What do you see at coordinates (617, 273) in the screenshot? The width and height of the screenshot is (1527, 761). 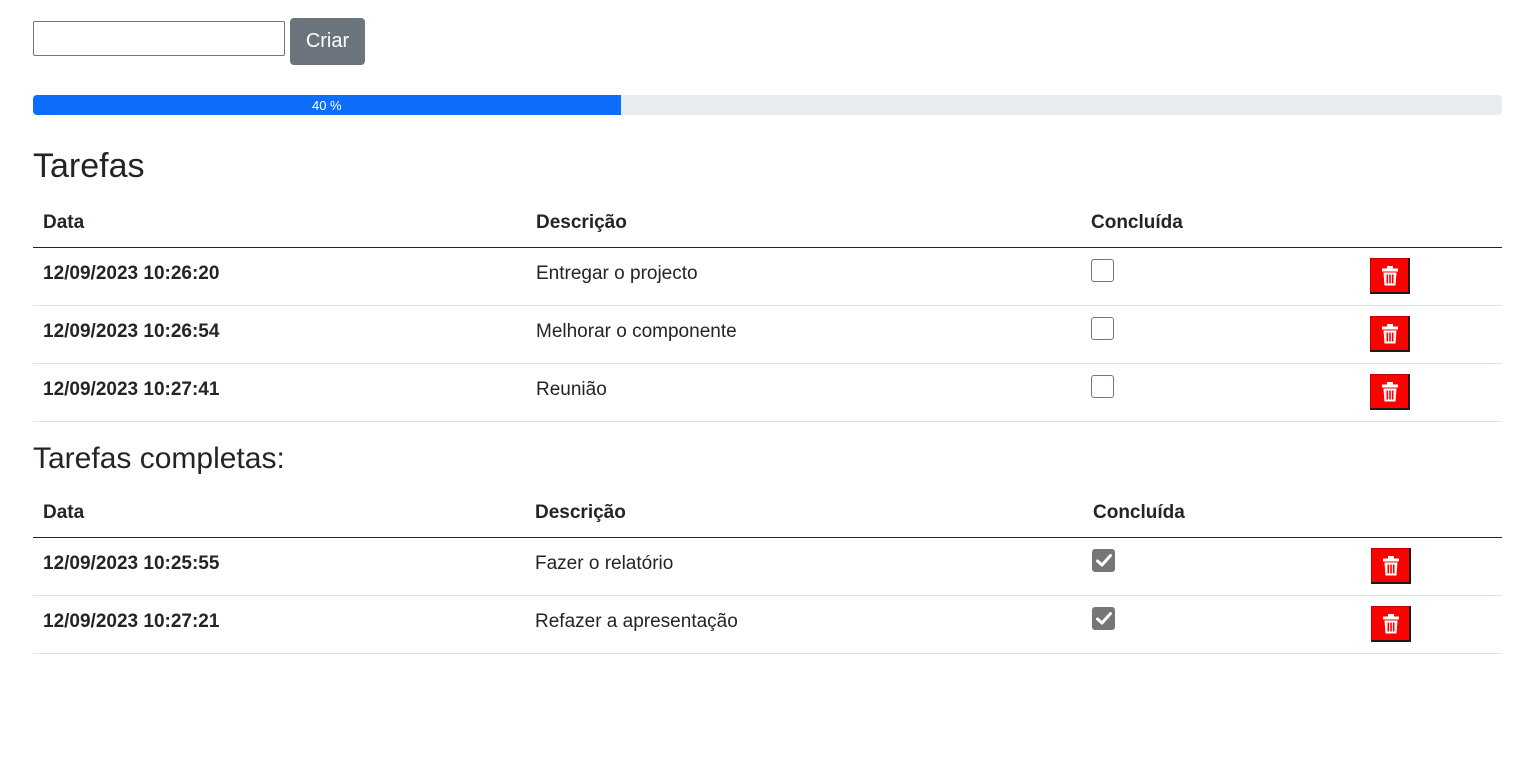 I see `task-description: Entregar o projecto` at bounding box center [617, 273].